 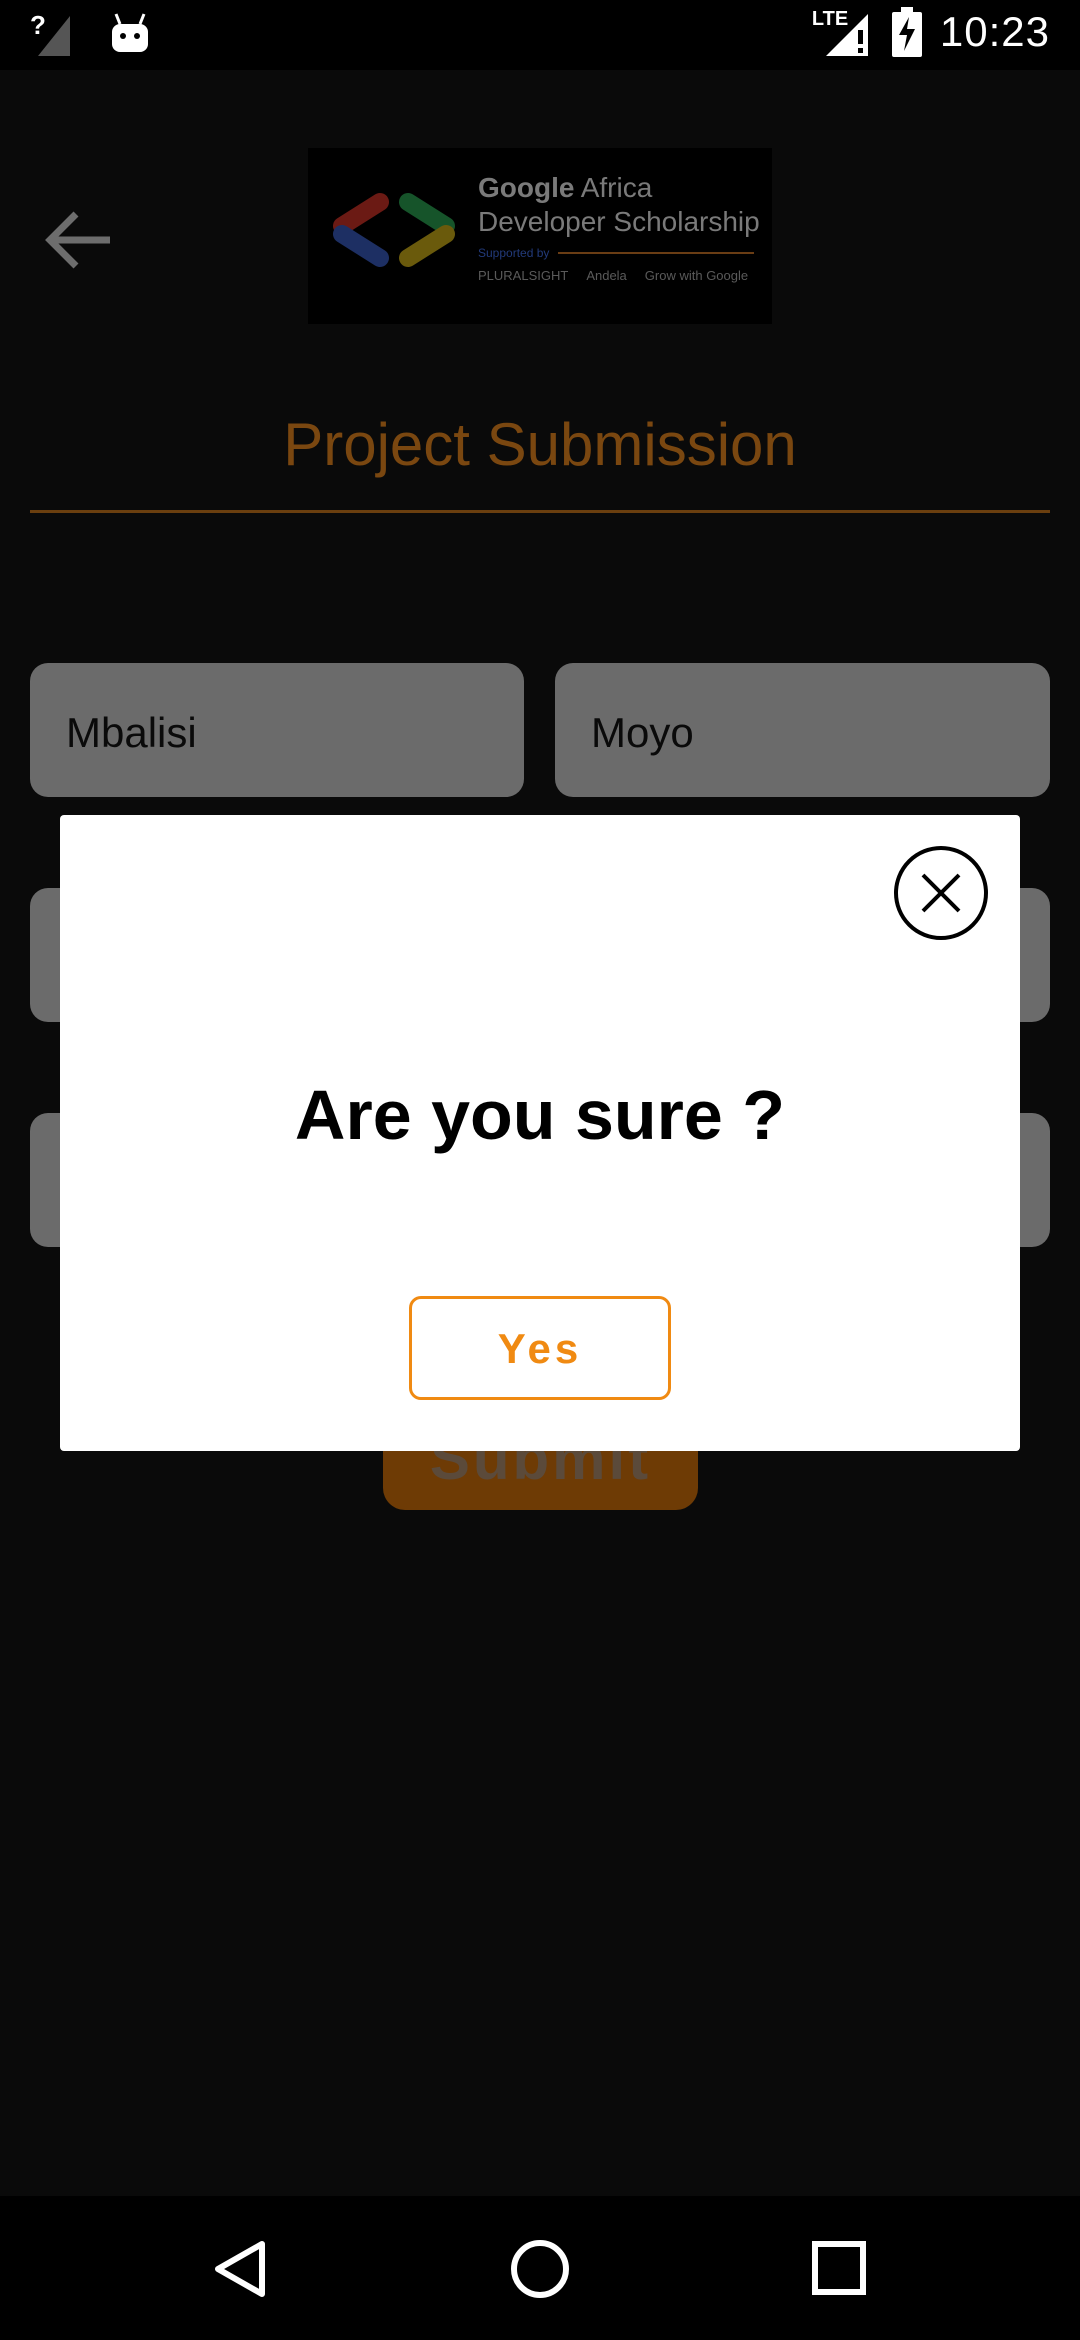 I want to click on back-button, so click(x=80, y=240).